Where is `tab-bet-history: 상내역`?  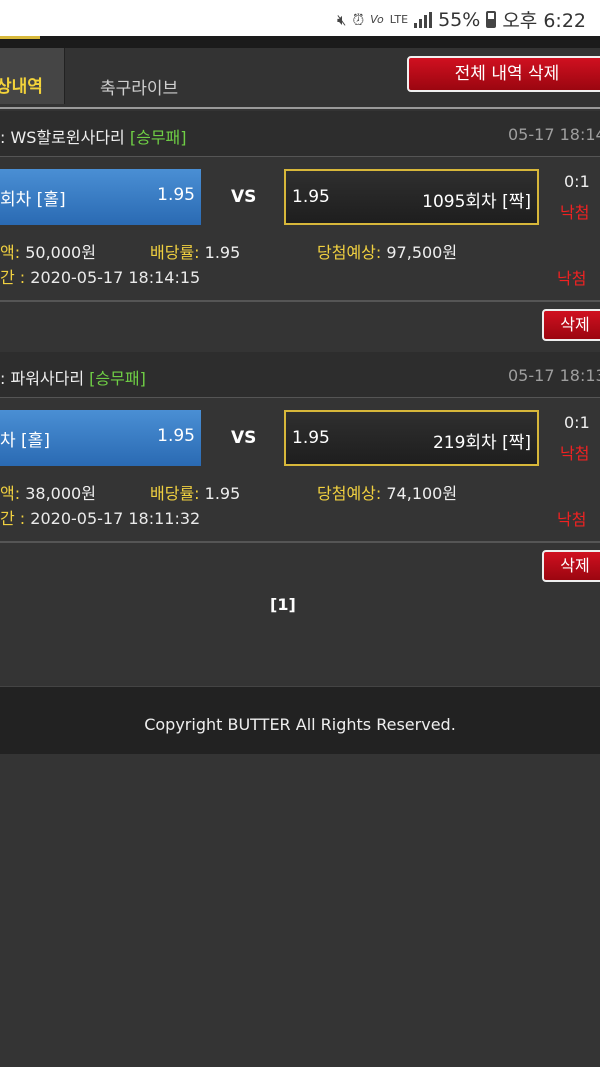
tab-bet-history: 상내역 is located at coordinates (32, 76).